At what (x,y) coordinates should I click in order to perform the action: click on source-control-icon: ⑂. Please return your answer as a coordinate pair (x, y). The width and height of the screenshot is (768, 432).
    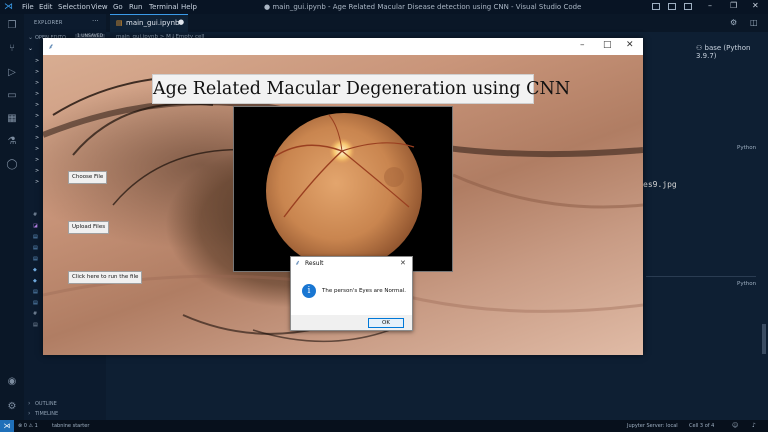
    Looking at the image, I should click on (12, 49).